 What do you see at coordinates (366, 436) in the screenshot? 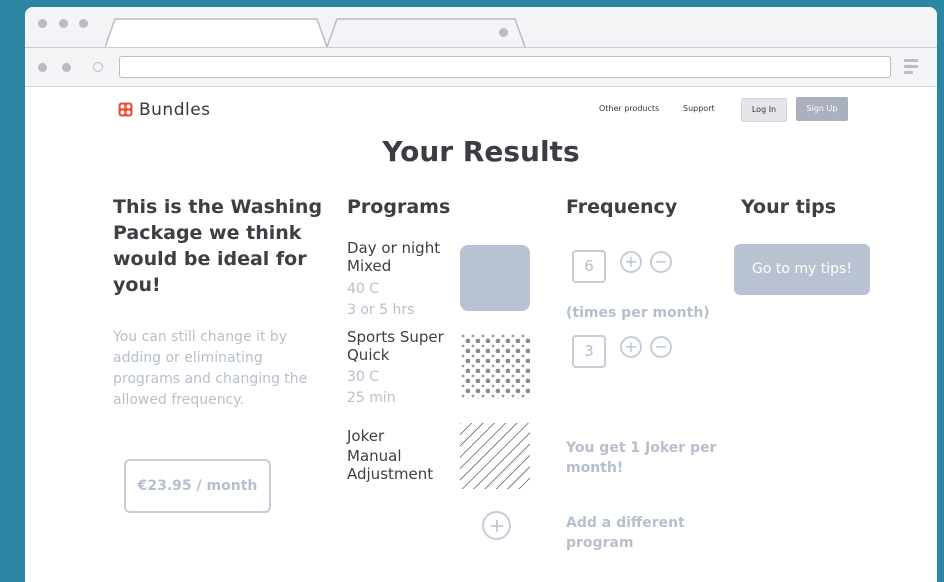
I see `program-3-name: Joker` at bounding box center [366, 436].